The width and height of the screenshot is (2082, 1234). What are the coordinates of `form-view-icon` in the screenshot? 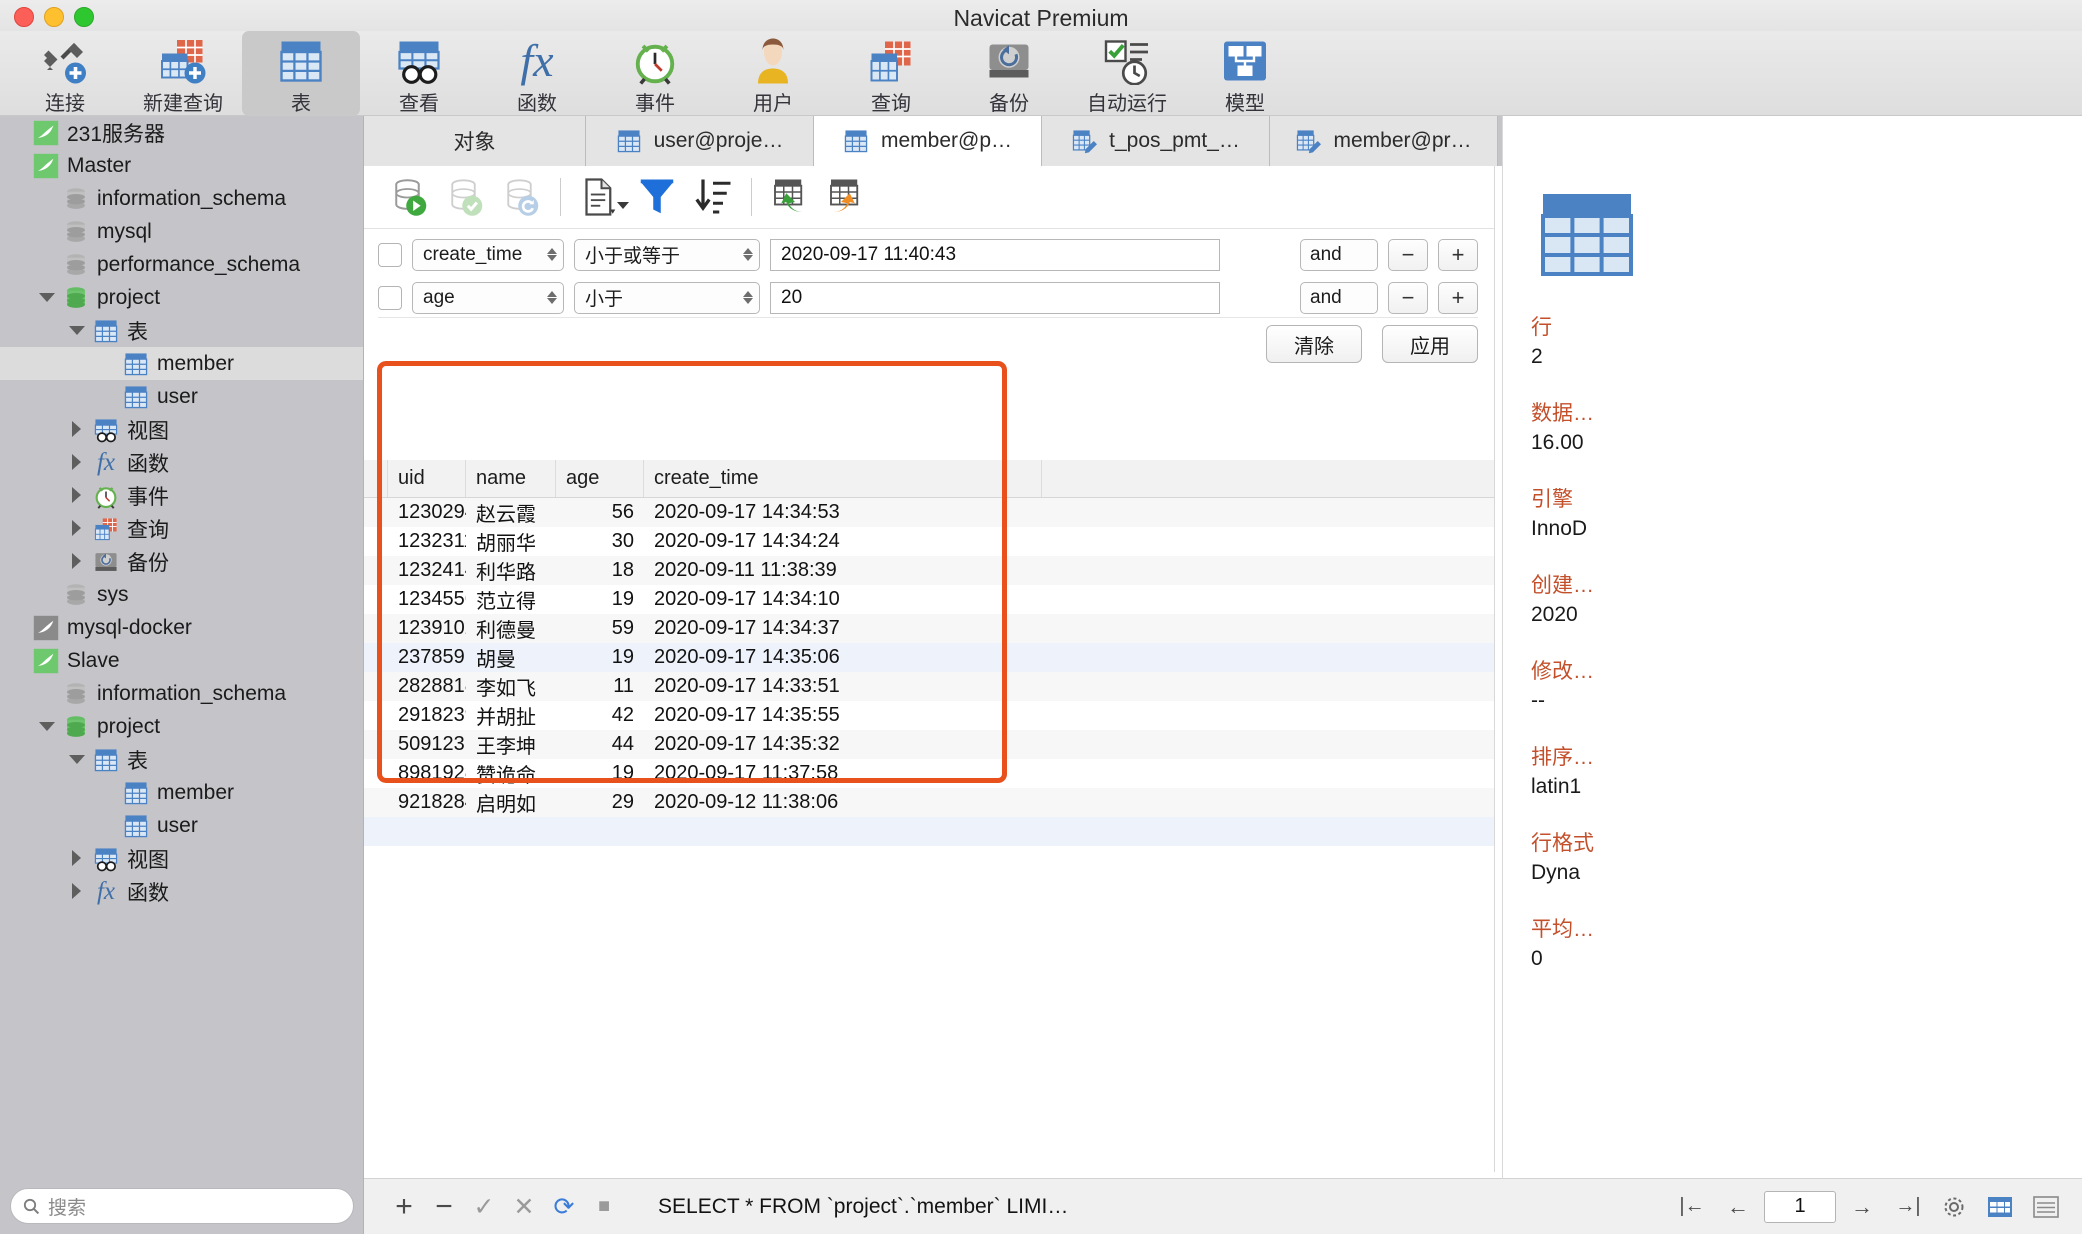 It's located at (2046, 1207).